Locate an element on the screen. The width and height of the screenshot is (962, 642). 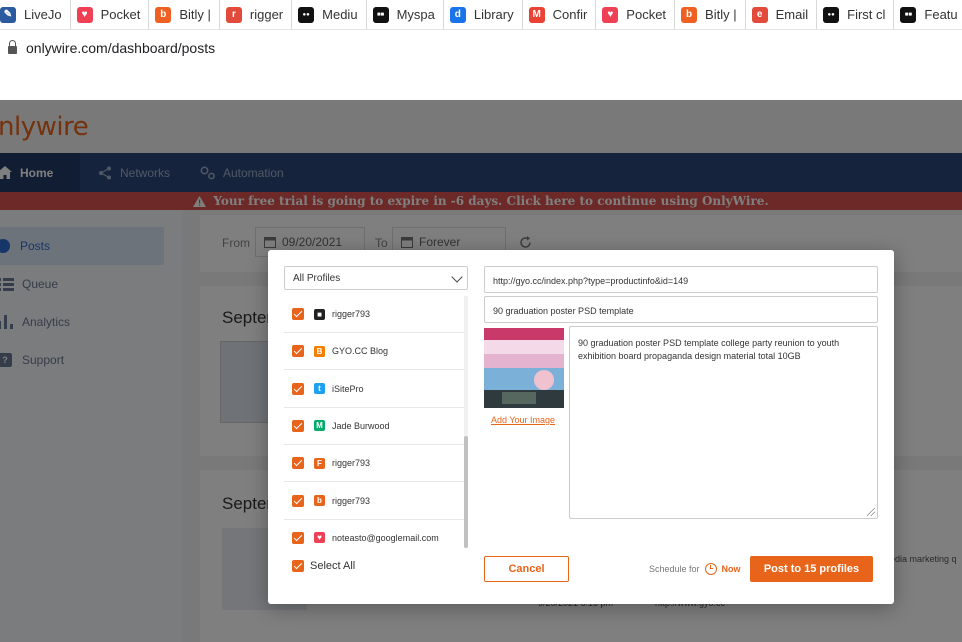
bookmark-label: Myspa is located at coordinates (415, 14).